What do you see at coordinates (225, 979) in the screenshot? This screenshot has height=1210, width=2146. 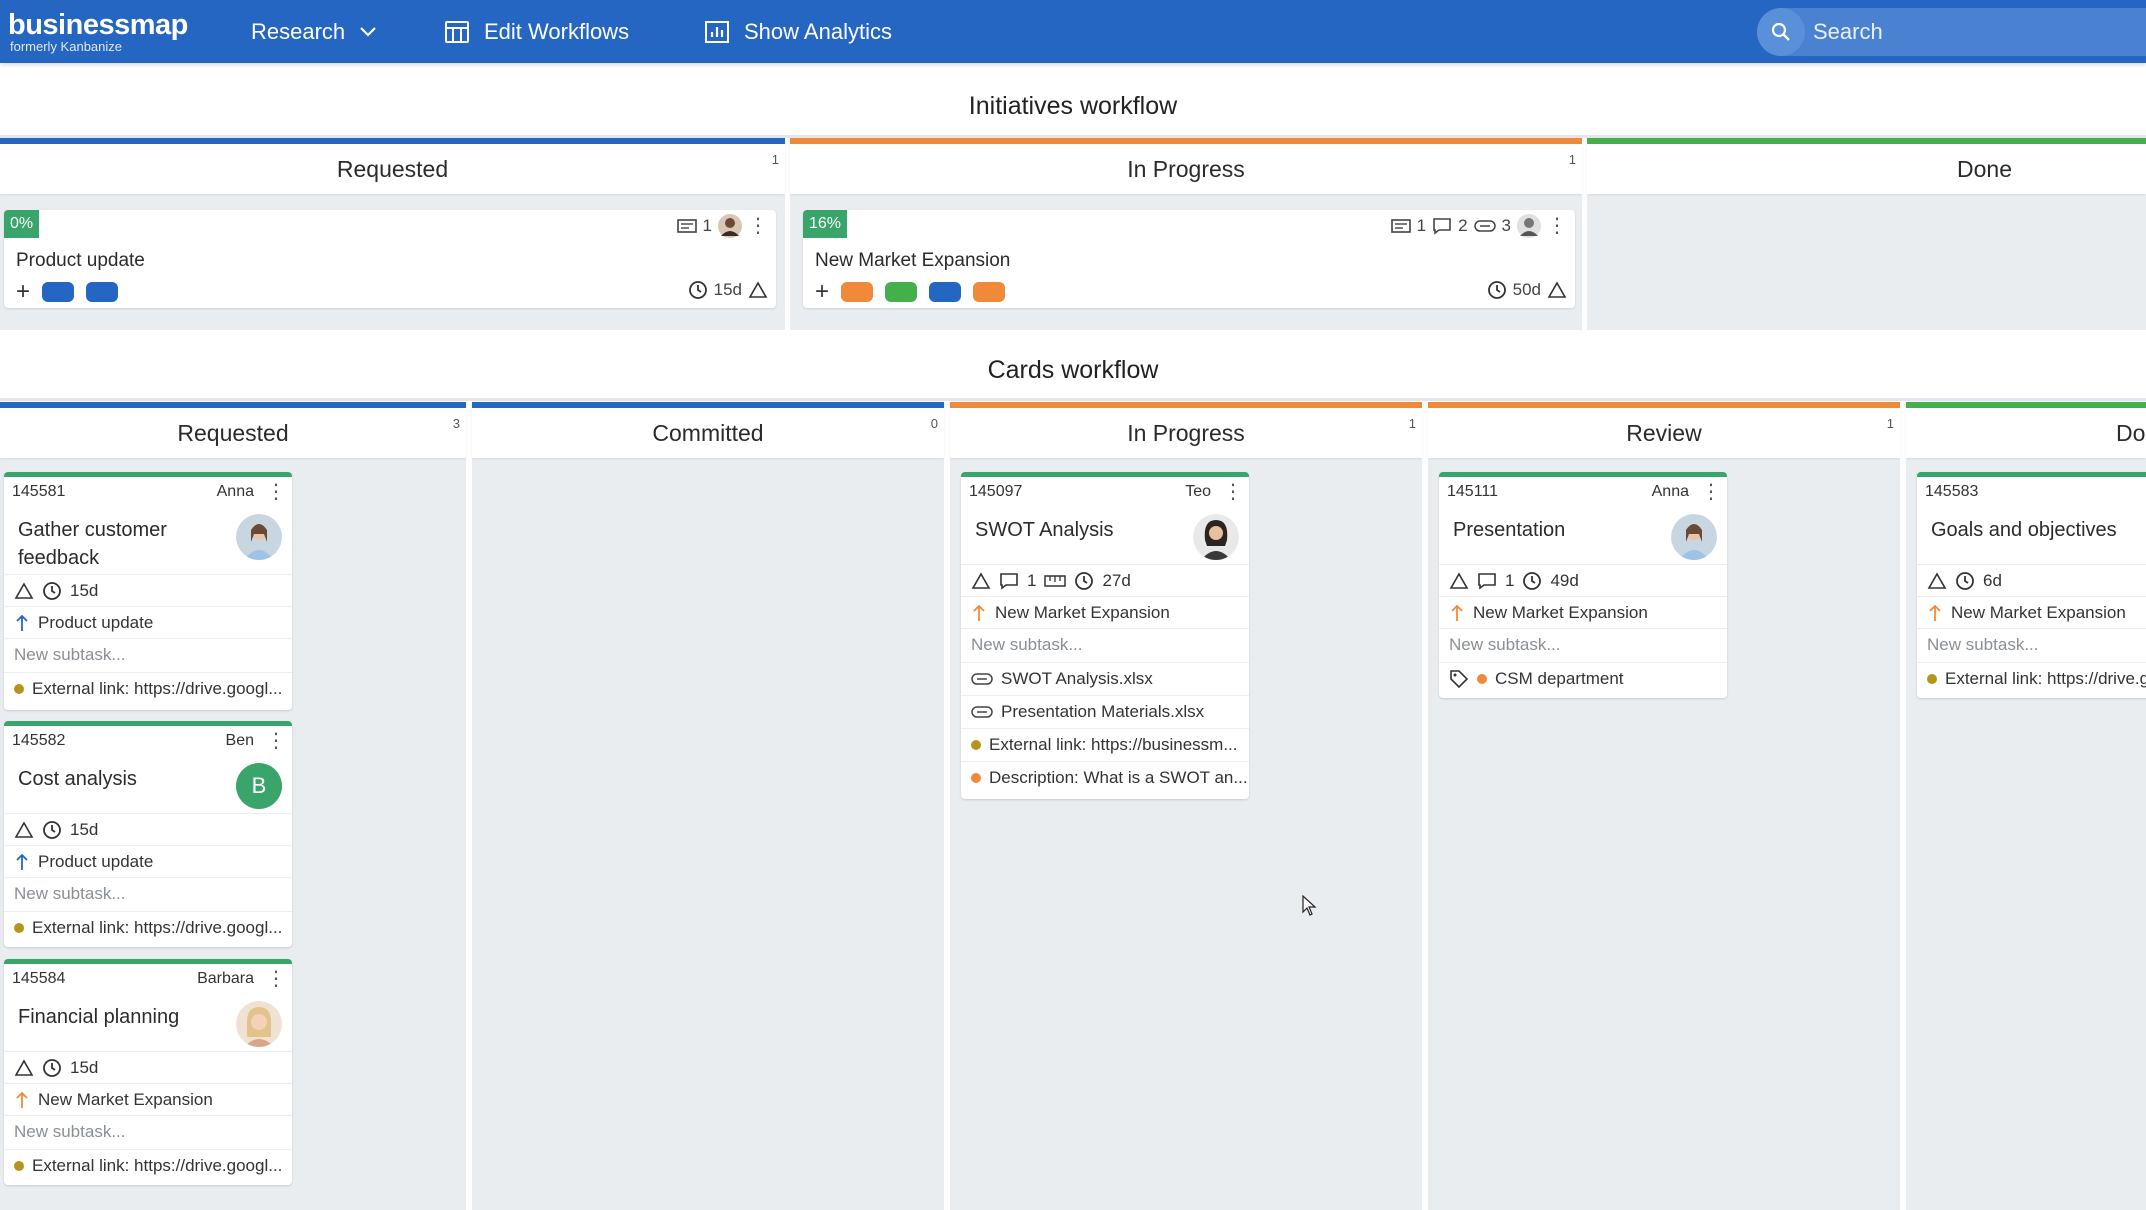 I see `card-owner: Barbara` at bounding box center [225, 979].